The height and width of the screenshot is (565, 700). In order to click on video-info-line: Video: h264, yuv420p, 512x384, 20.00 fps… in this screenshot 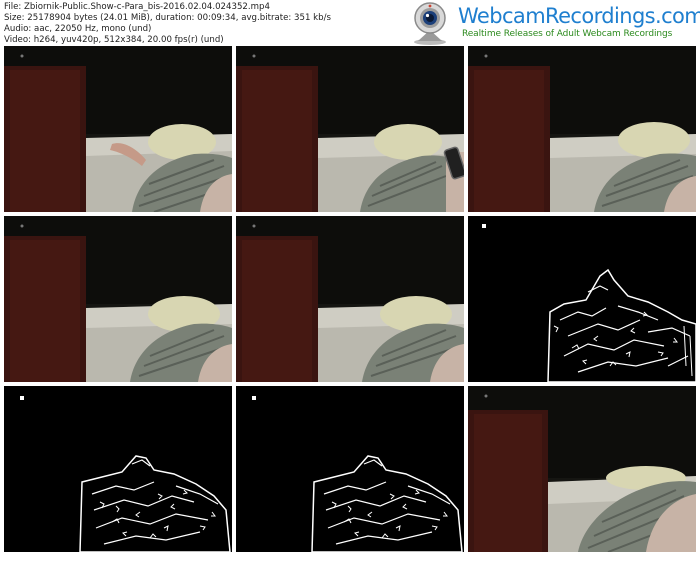, I will do `click(114, 40)`.